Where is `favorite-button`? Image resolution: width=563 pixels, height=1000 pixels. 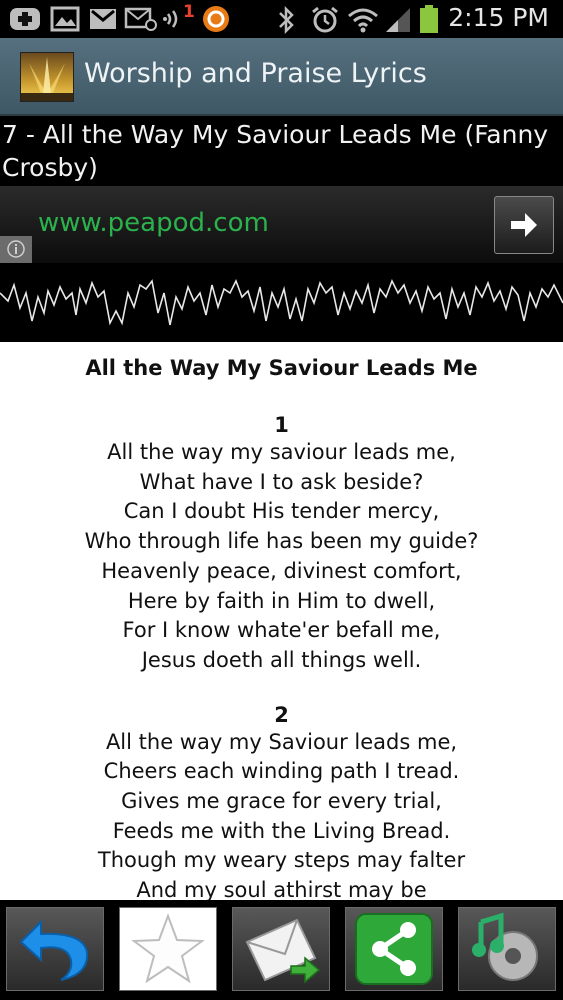
favorite-button is located at coordinates (168, 949).